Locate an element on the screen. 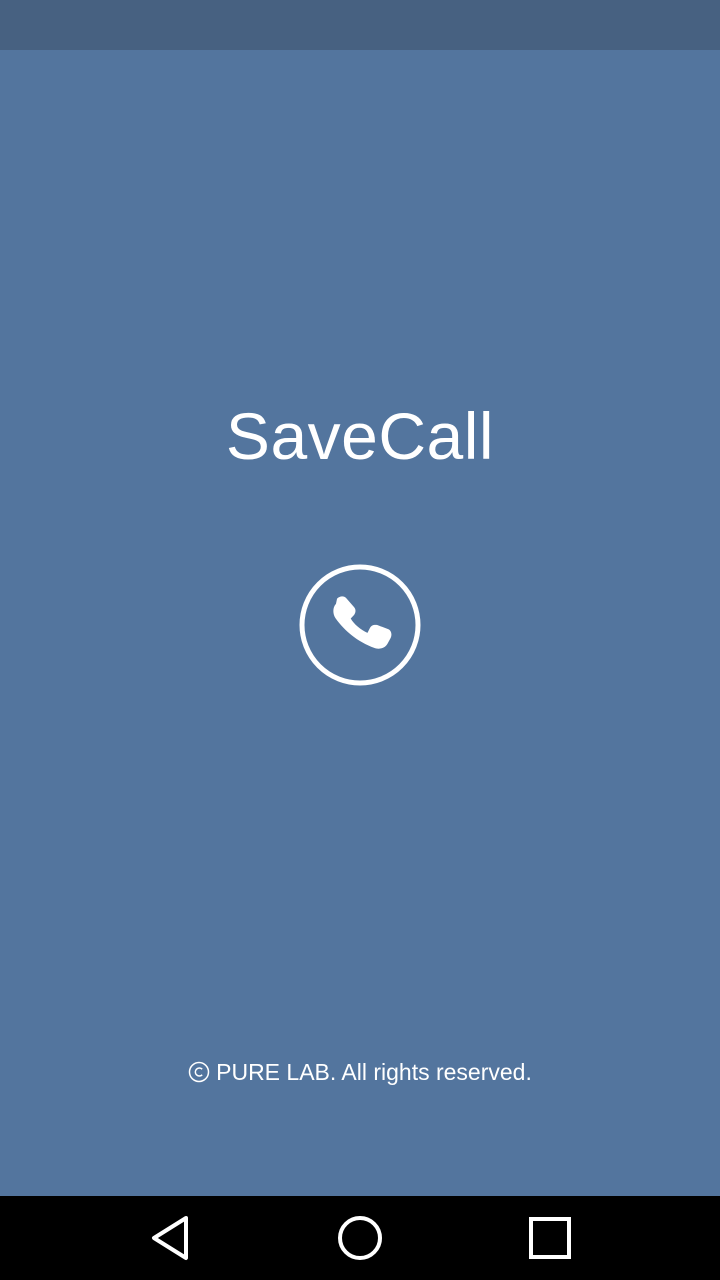 This screenshot has height=1280, width=720. recents-button is located at coordinates (550, 1238).